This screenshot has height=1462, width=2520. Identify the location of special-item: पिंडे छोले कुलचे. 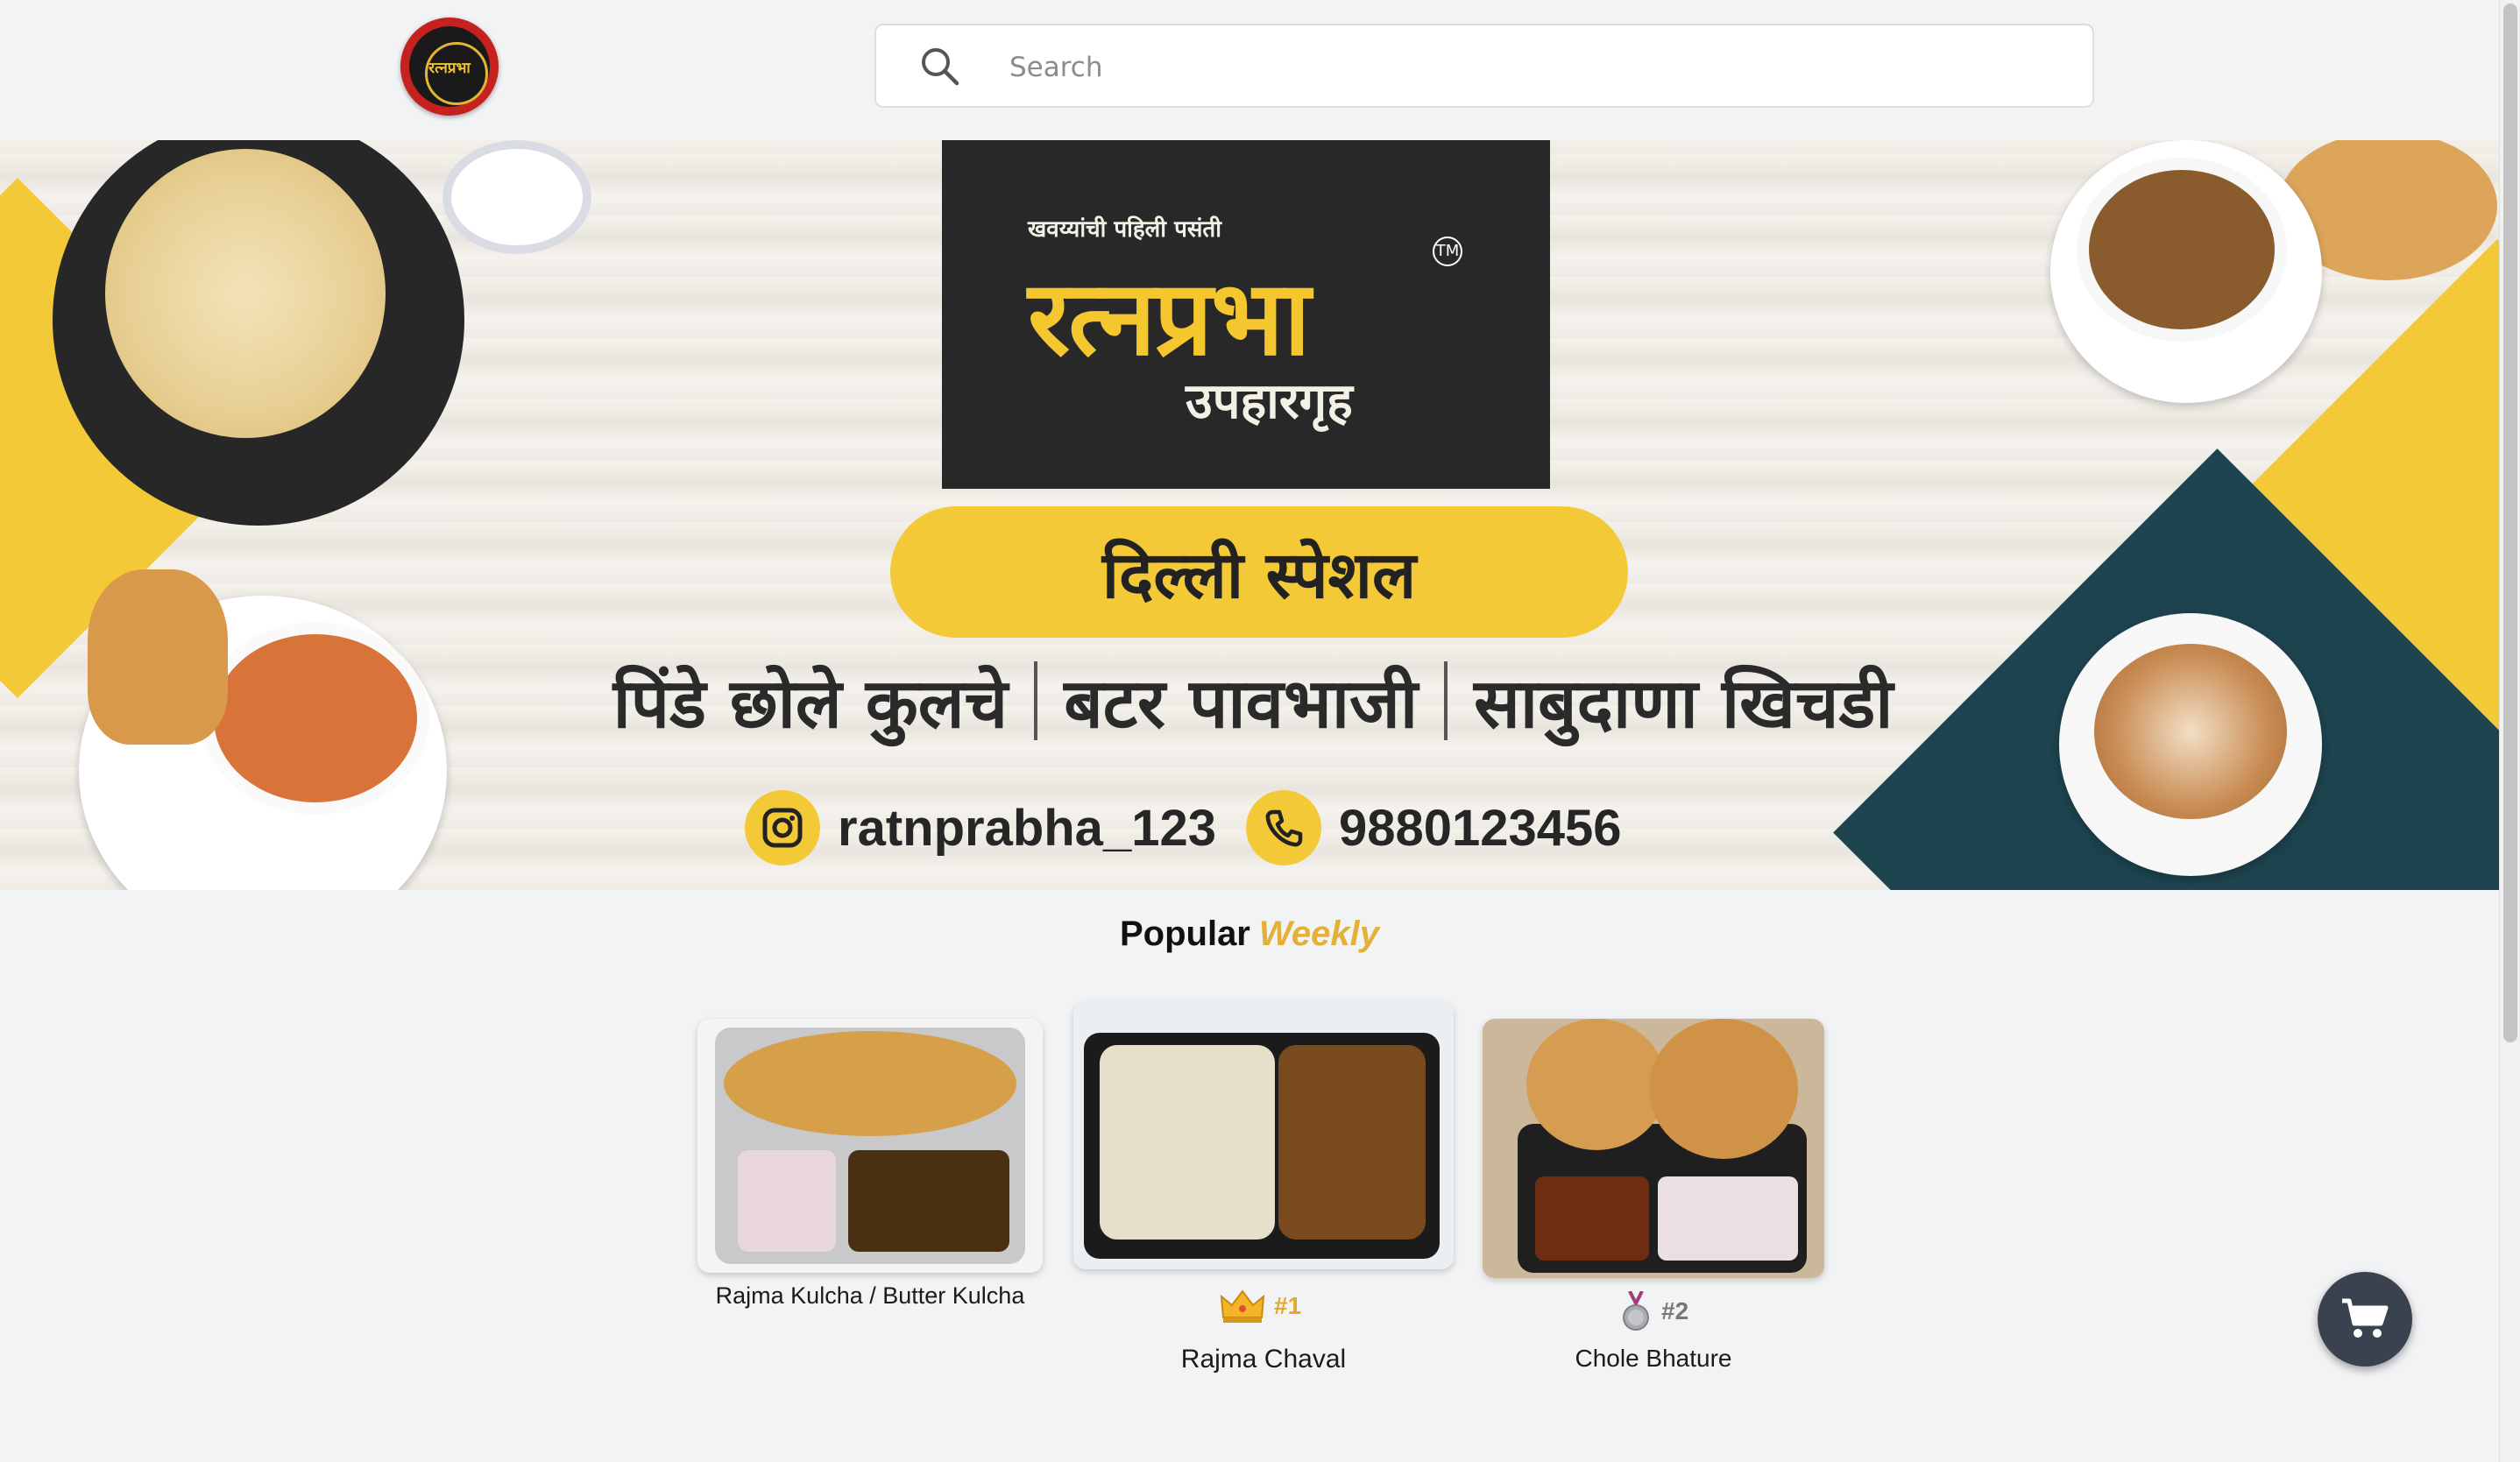
(810, 704).